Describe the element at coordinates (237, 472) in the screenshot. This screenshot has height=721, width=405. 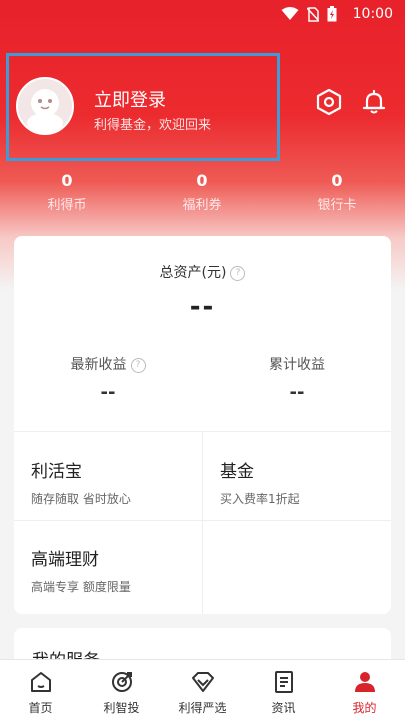
I see `product-title: 基金` at that location.